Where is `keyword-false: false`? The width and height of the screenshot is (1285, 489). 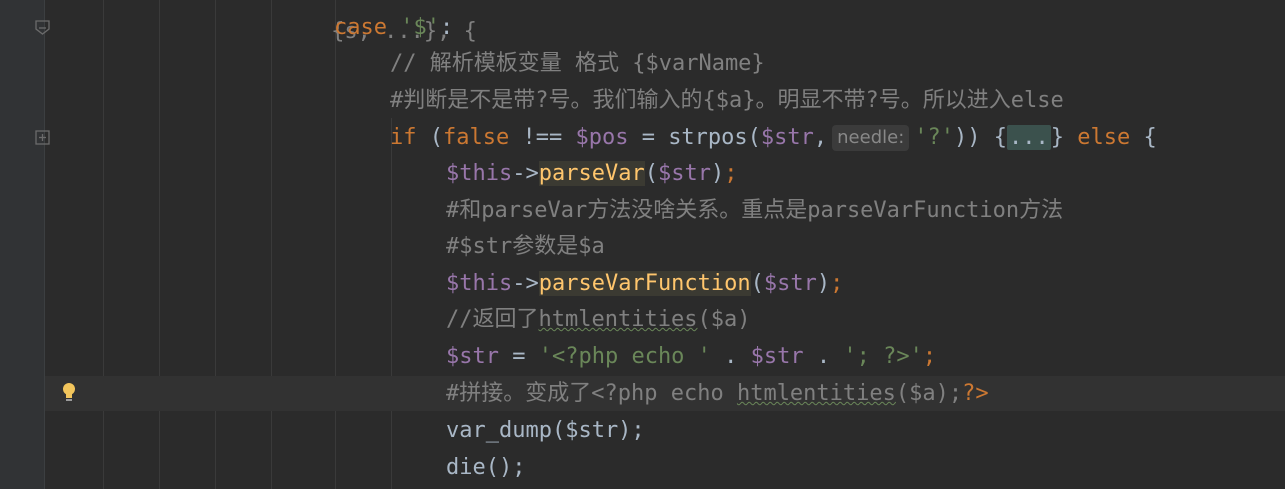 keyword-false: false is located at coordinates (476, 137).